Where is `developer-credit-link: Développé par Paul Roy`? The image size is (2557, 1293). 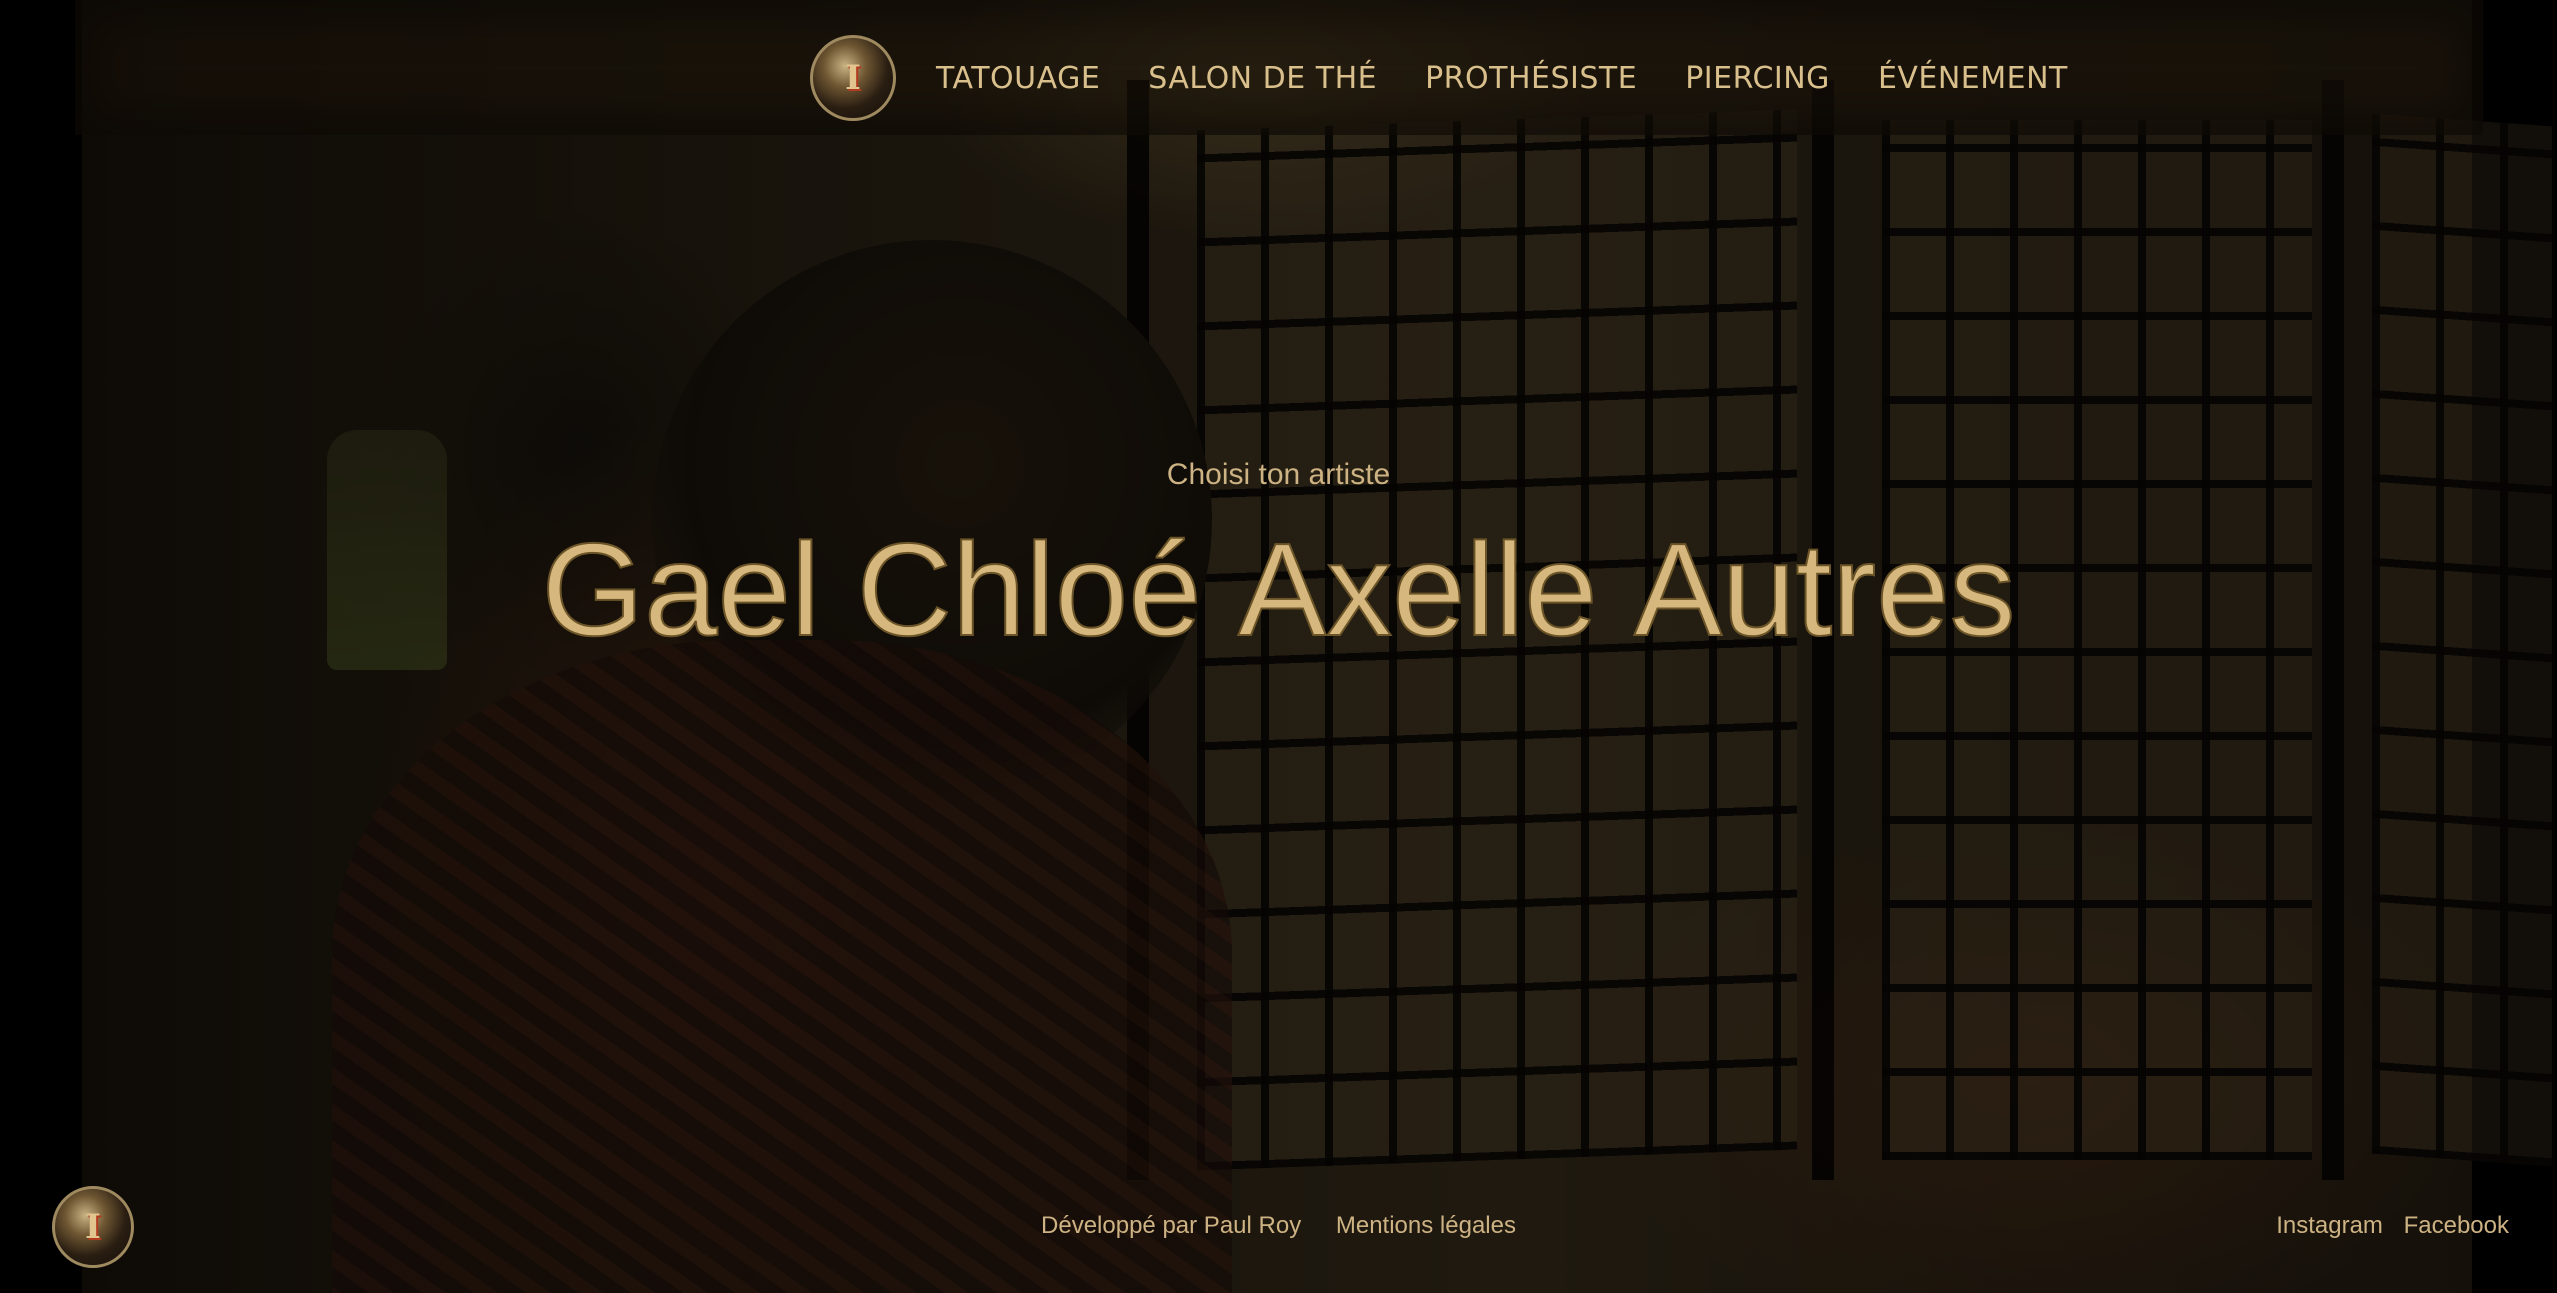 developer-credit-link: Développé par Paul Roy is located at coordinates (1171, 1225).